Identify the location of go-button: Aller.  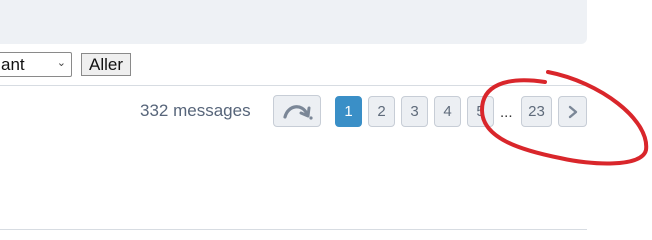
(106, 64).